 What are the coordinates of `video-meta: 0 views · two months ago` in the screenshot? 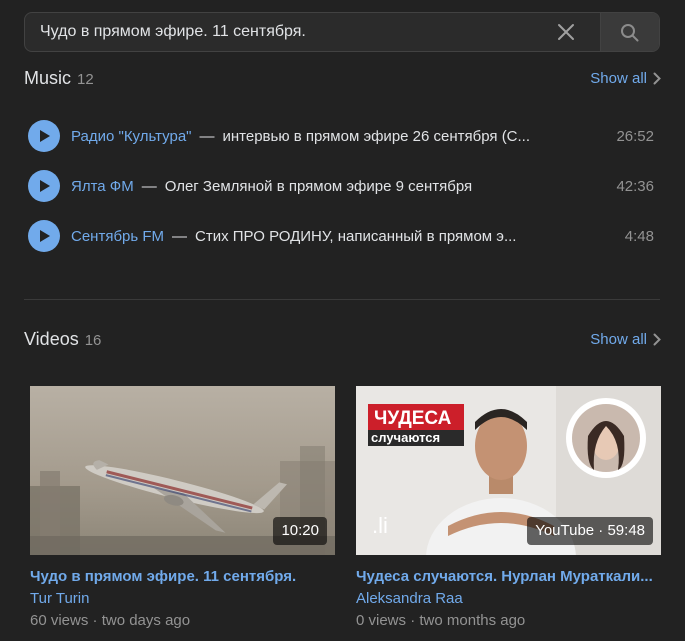 It's located at (508, 620).